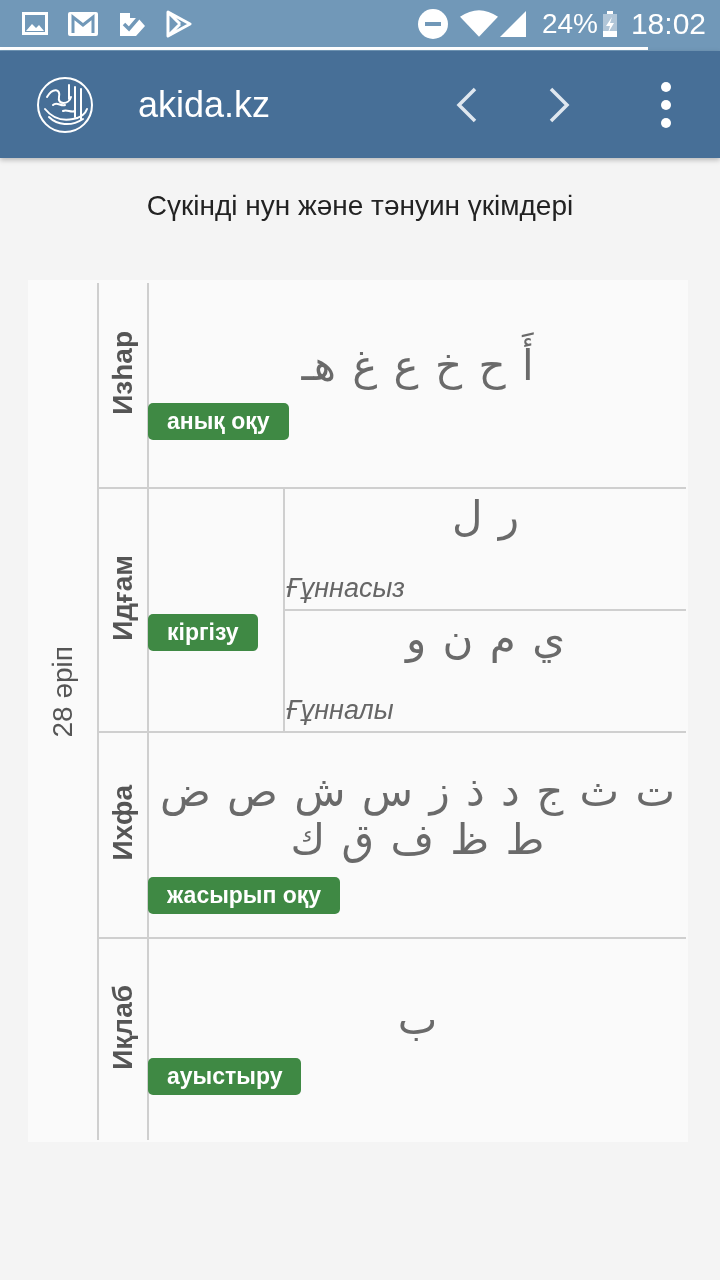 This screenshot has width=720, height=1280. Describe the element at coordinates (123, 1027) in the screenshot. I see `row-header: Иқлаб` at that location.